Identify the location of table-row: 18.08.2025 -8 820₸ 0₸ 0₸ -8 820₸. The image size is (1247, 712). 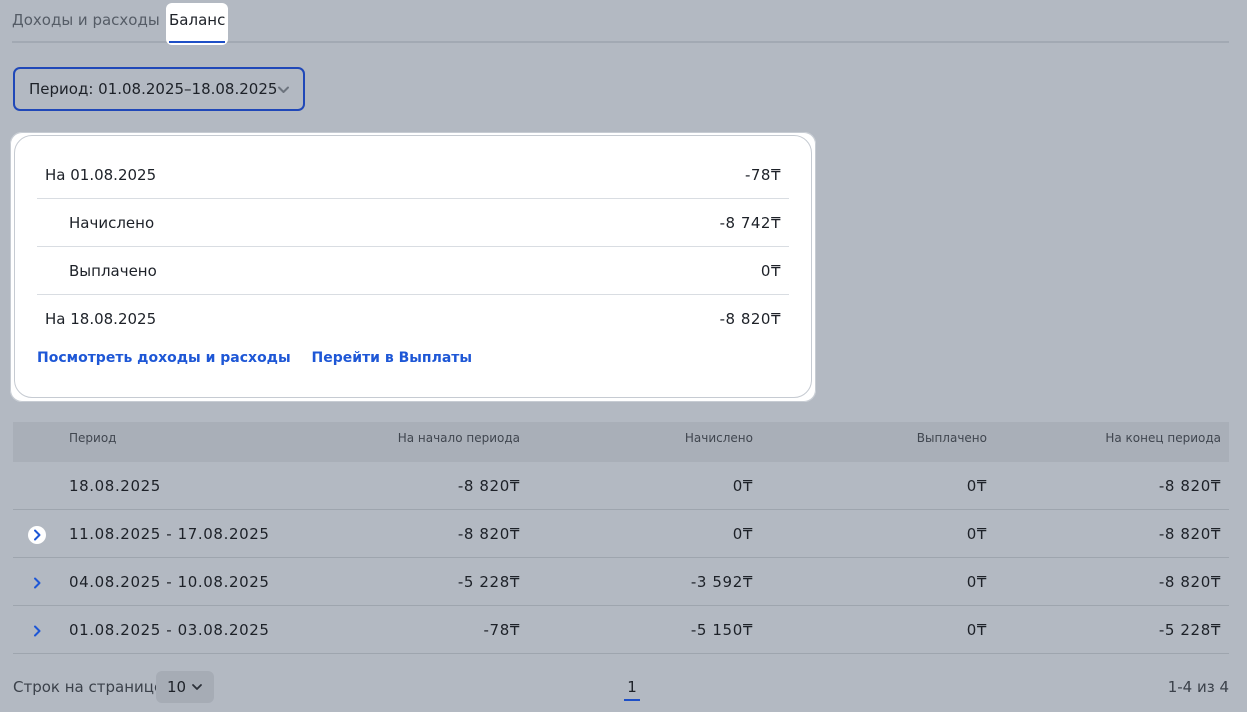
(621, 486).